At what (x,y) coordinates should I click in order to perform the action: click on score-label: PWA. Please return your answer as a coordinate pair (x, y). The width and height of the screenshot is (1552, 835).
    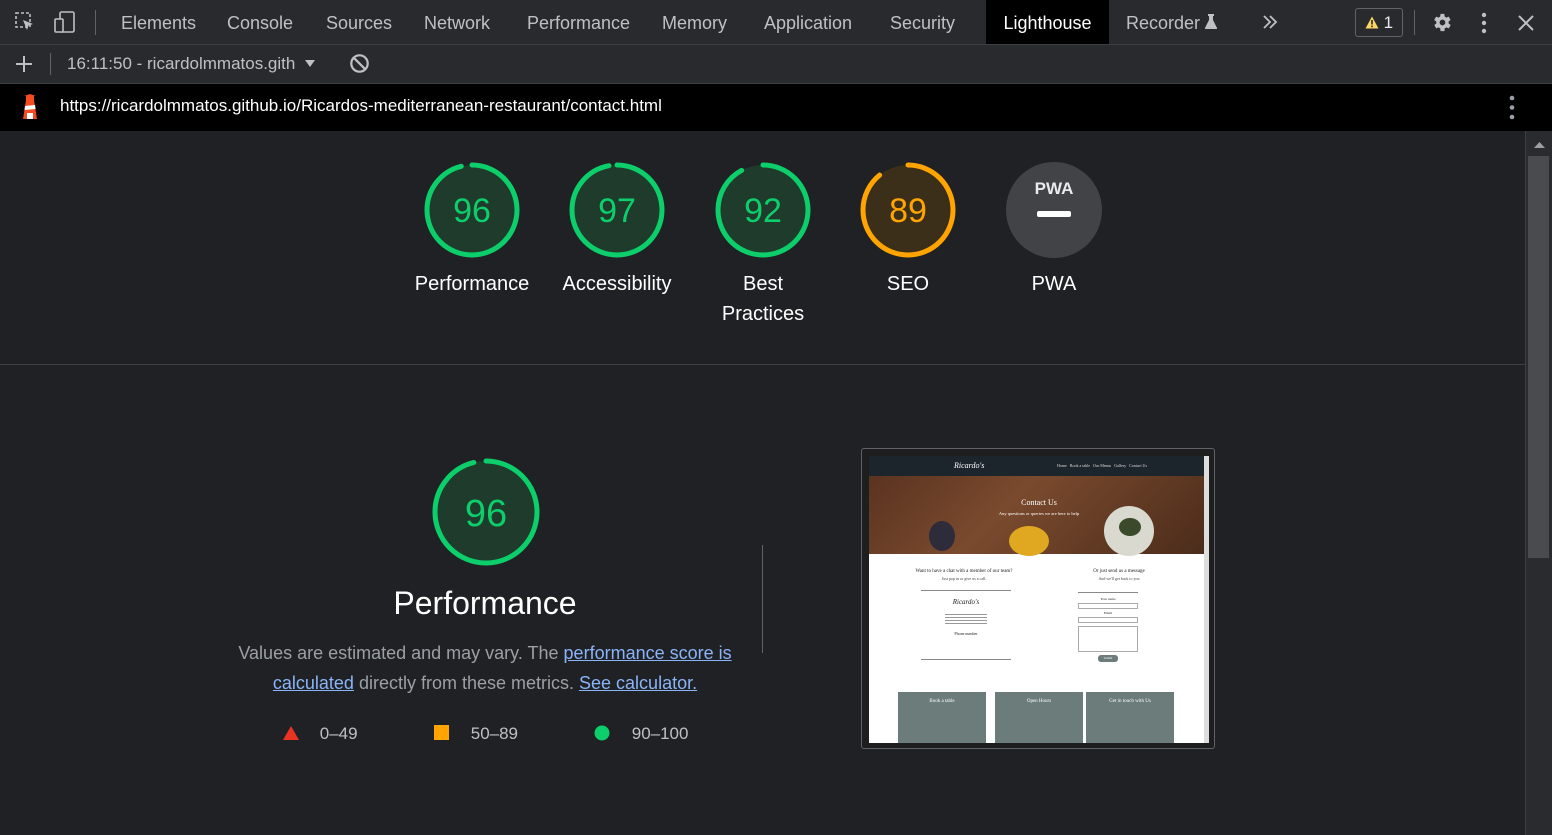
    Looking at the image, I should click on (1054, 284).